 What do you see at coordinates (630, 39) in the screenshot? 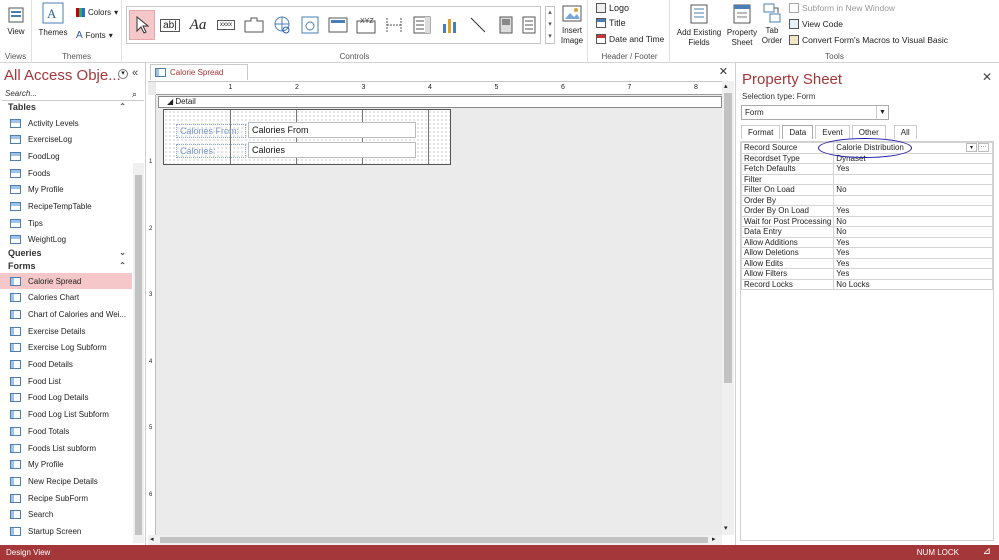
I see `date-time-button: Date and Time` at bounding box center [630, 39].